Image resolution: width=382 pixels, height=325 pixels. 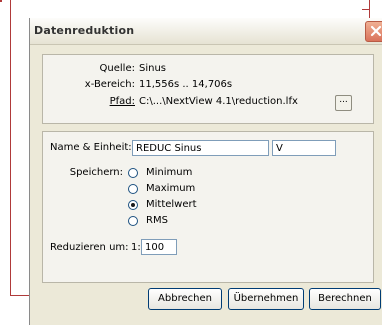 What do you see at coordinates (206, 31) in the screenshot?
I see `title-bar: Datenreduktion` at bounding box center [206, 31].